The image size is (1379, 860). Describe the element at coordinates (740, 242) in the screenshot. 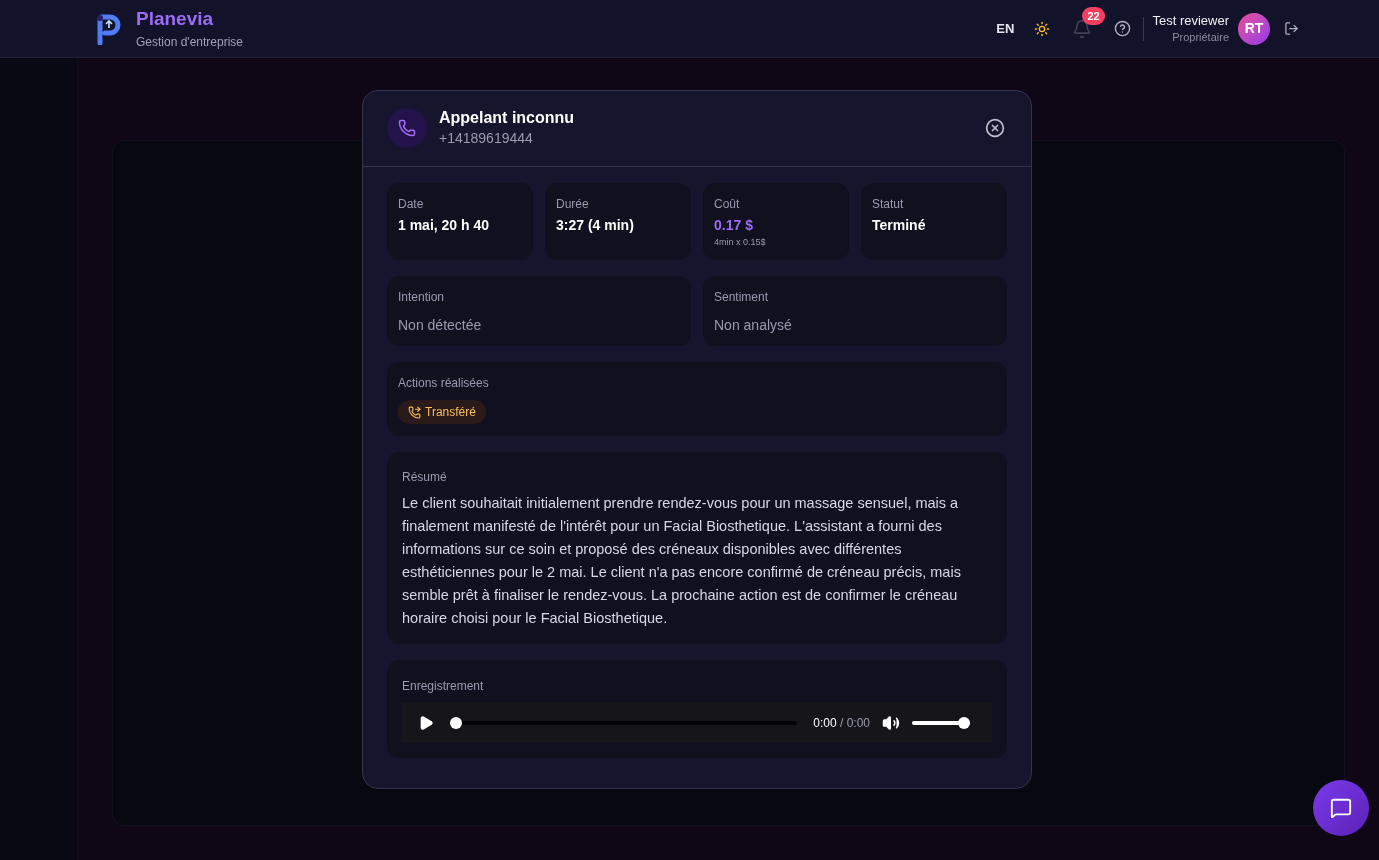

I see `cost-detail: 4min x 0.15$` at that location.